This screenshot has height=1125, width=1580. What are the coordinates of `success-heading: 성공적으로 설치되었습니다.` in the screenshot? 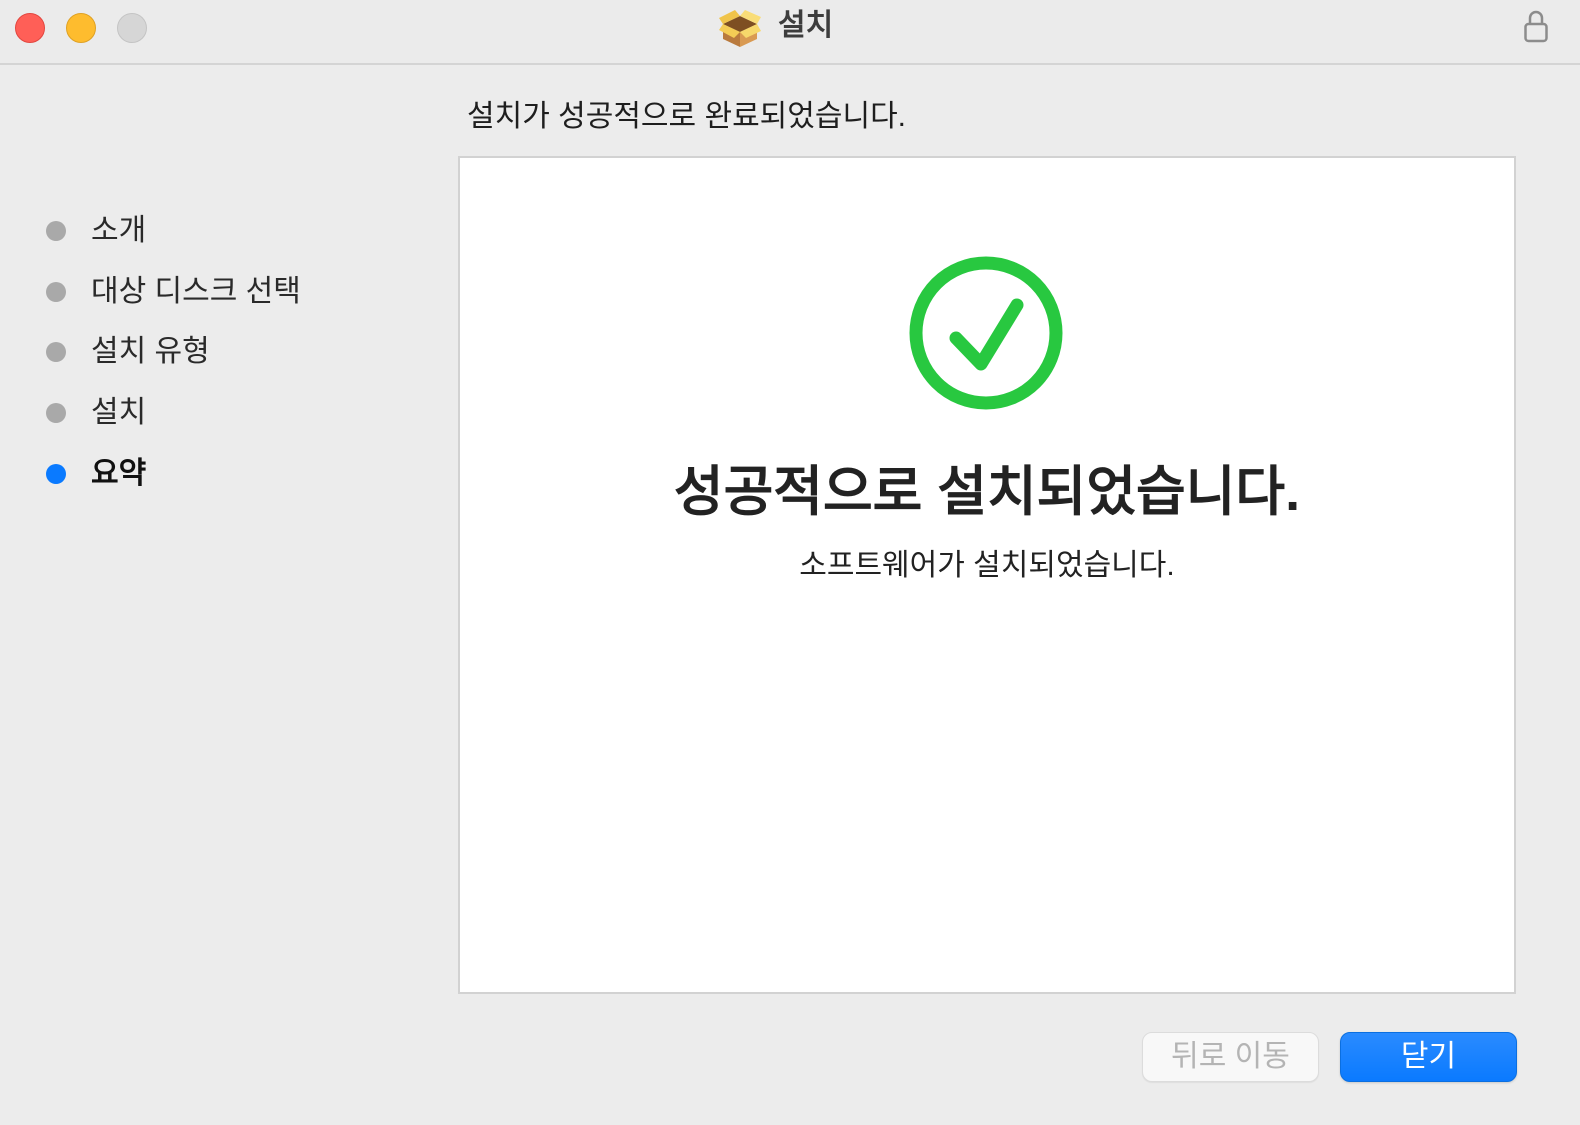 It's located at (987, 492).